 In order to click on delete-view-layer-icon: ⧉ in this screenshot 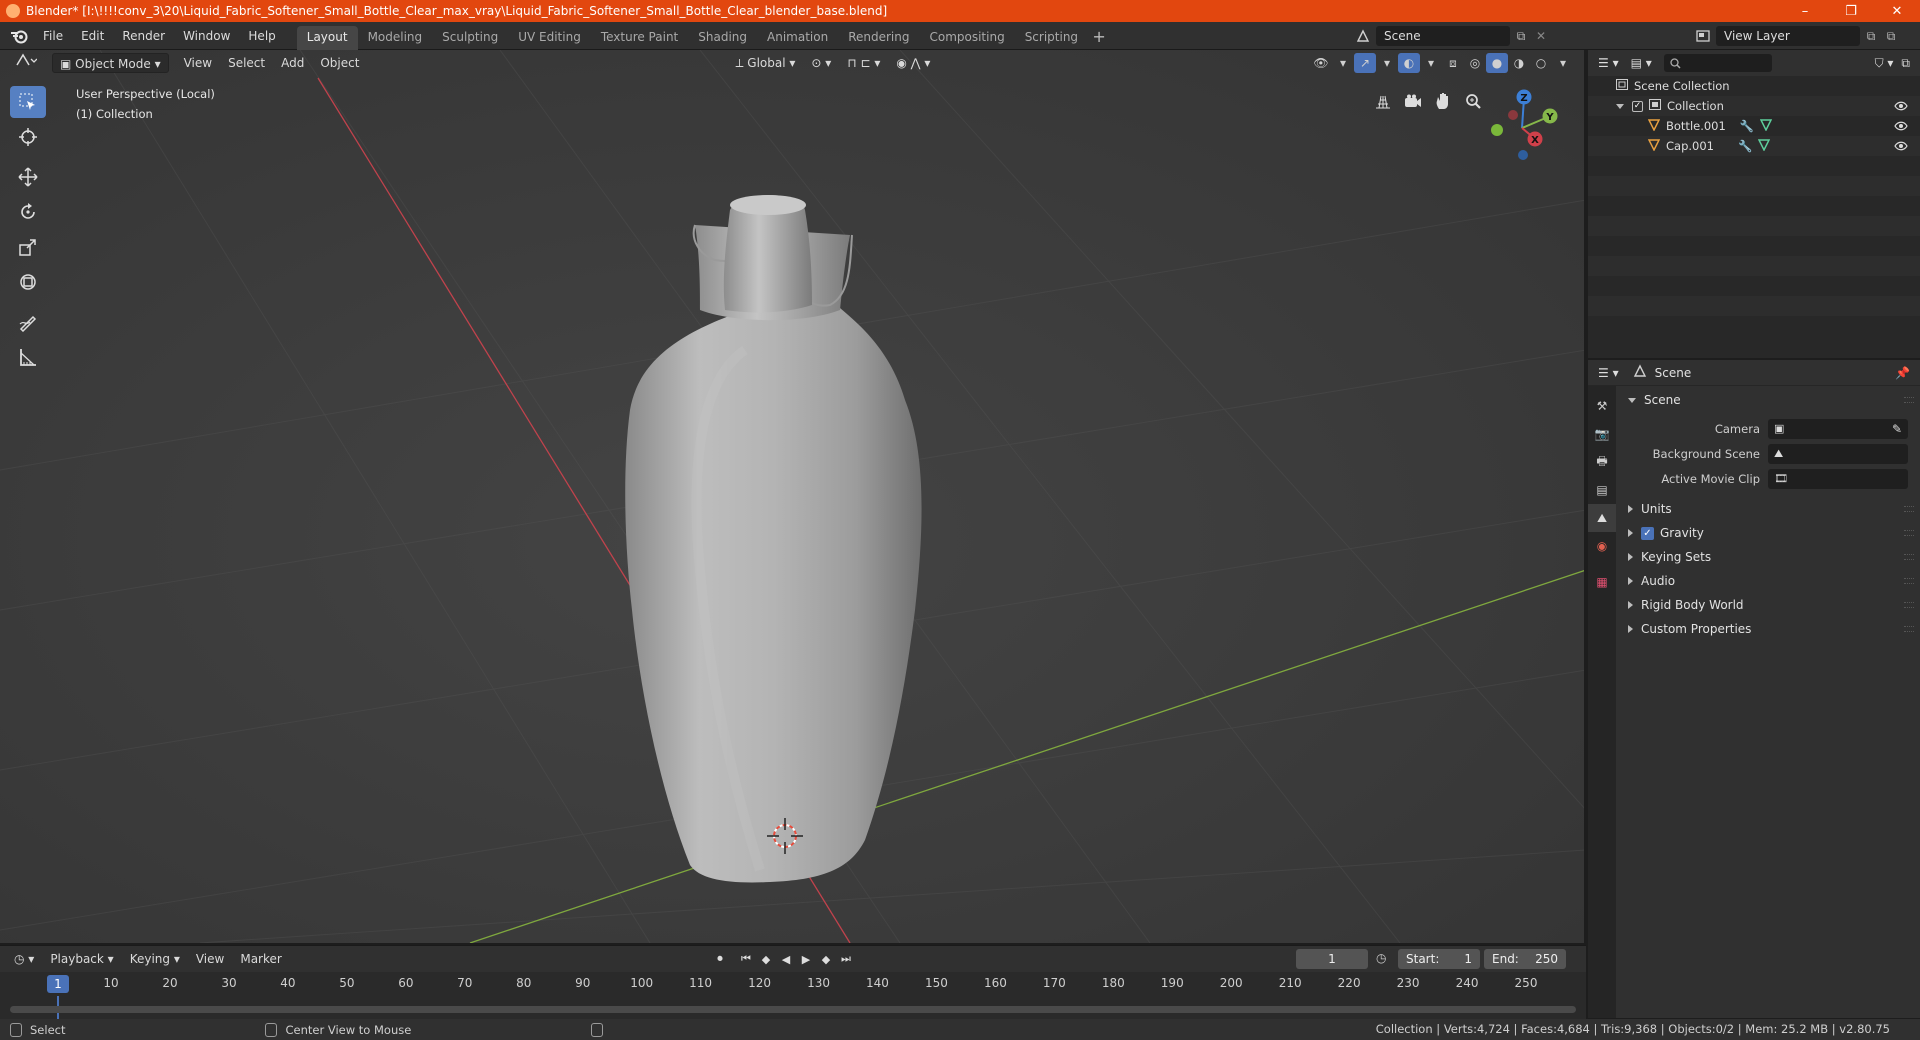, I will do `click(1891, 36)`.